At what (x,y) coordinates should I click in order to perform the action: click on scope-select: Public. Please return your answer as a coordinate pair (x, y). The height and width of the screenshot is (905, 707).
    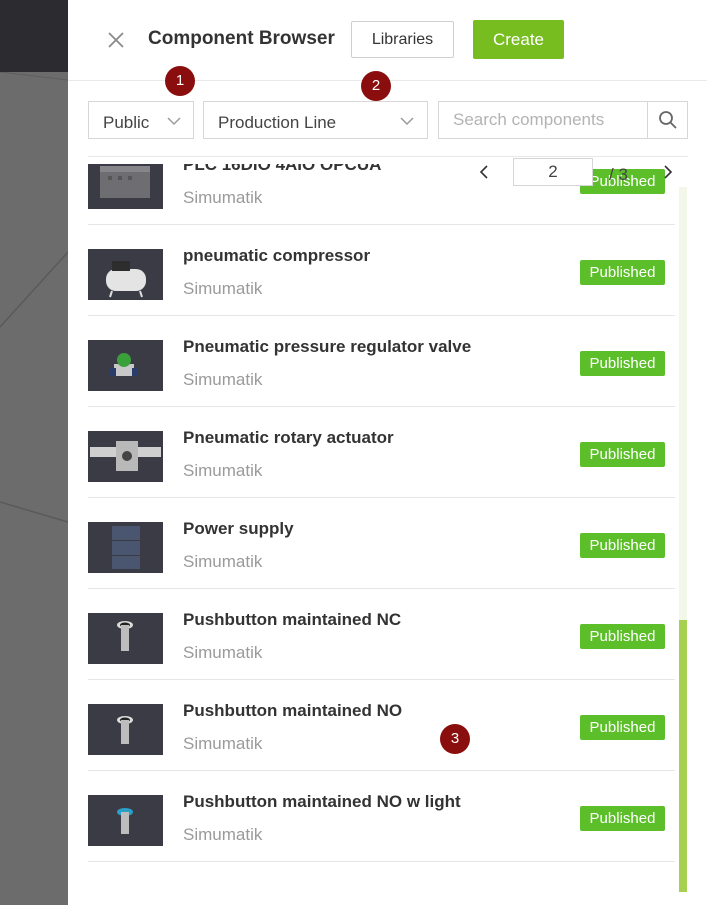
    Looking at the image, I should click on (141, 120).